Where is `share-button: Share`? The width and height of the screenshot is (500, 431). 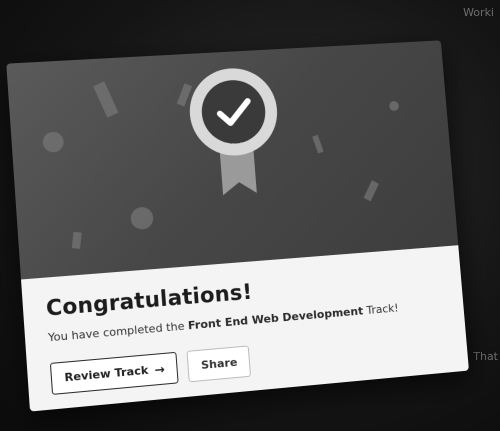
share-button: Share is located at coordinates (219, 364).